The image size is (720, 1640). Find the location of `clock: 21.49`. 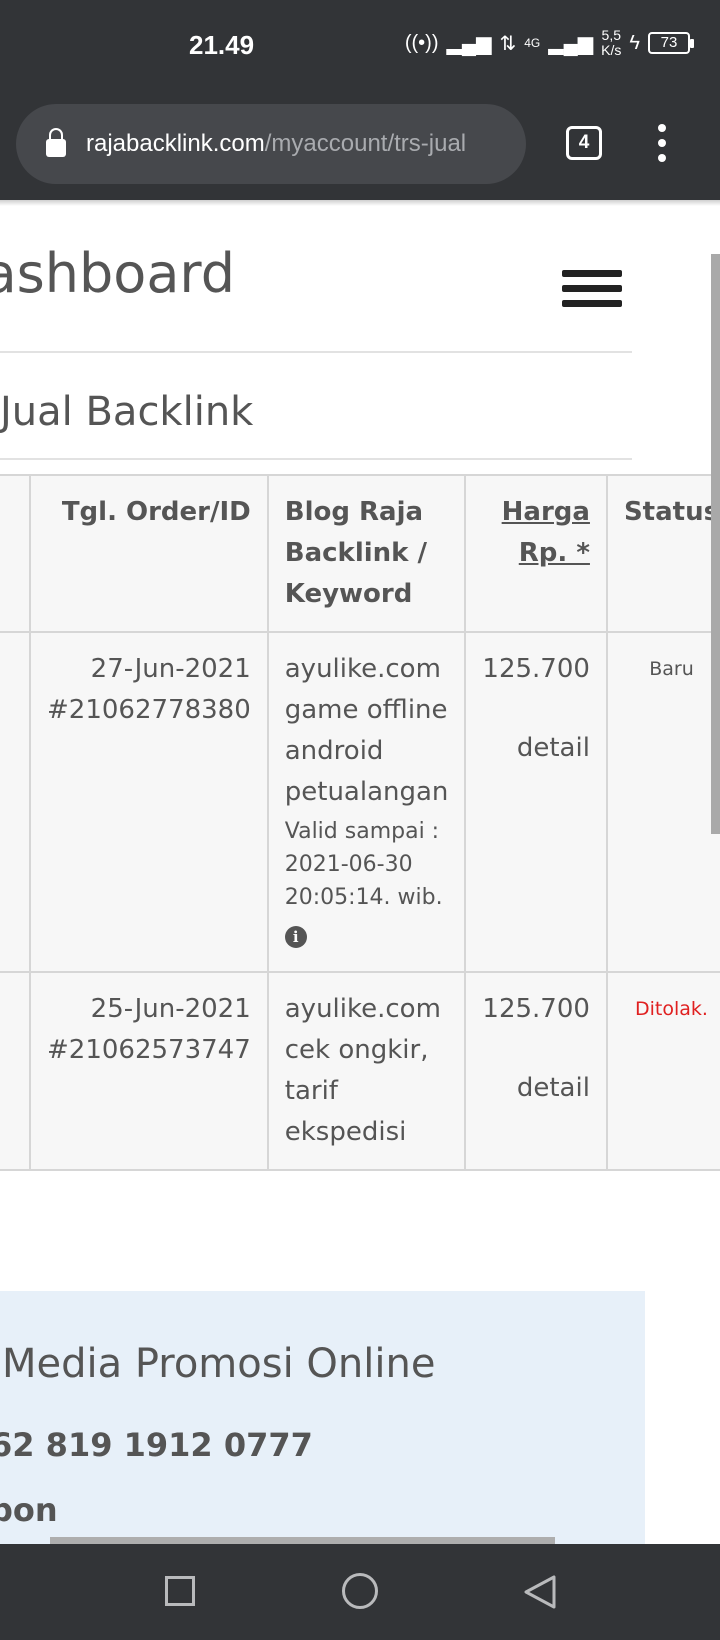

clock: 21.49 is located at coordinates (222, 45).